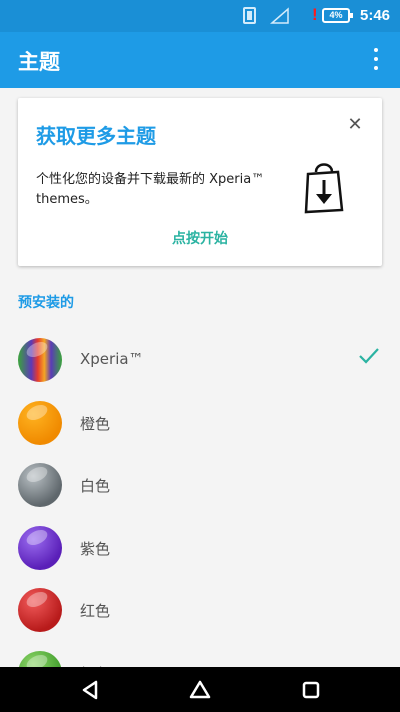 The height and width of the screenshot is (712, 400). I want to click on recents-icon, so click(311, 690).